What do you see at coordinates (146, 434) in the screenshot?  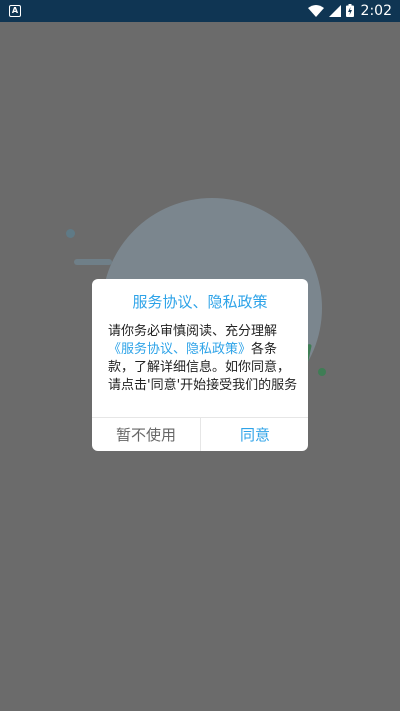 I see `decline-button: 暂不使用` at bounding box center [146, 434].